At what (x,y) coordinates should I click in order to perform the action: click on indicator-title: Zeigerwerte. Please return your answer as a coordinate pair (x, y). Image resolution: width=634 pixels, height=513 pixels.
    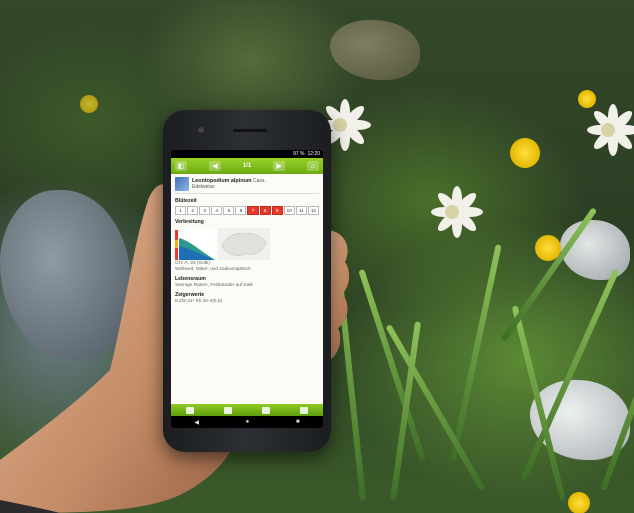
    Looking at the image, I should click on (190, 295).